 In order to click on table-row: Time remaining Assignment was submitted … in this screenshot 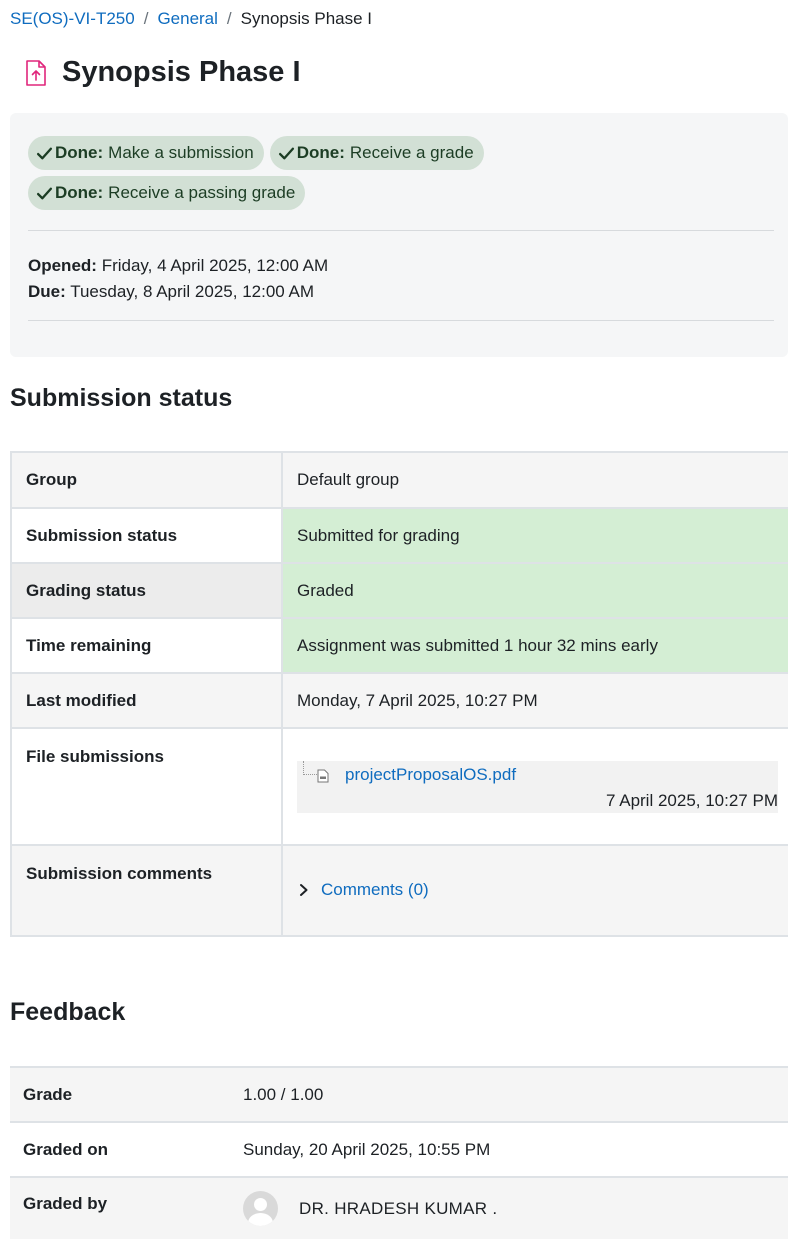, I will do `click(399, 645)`.